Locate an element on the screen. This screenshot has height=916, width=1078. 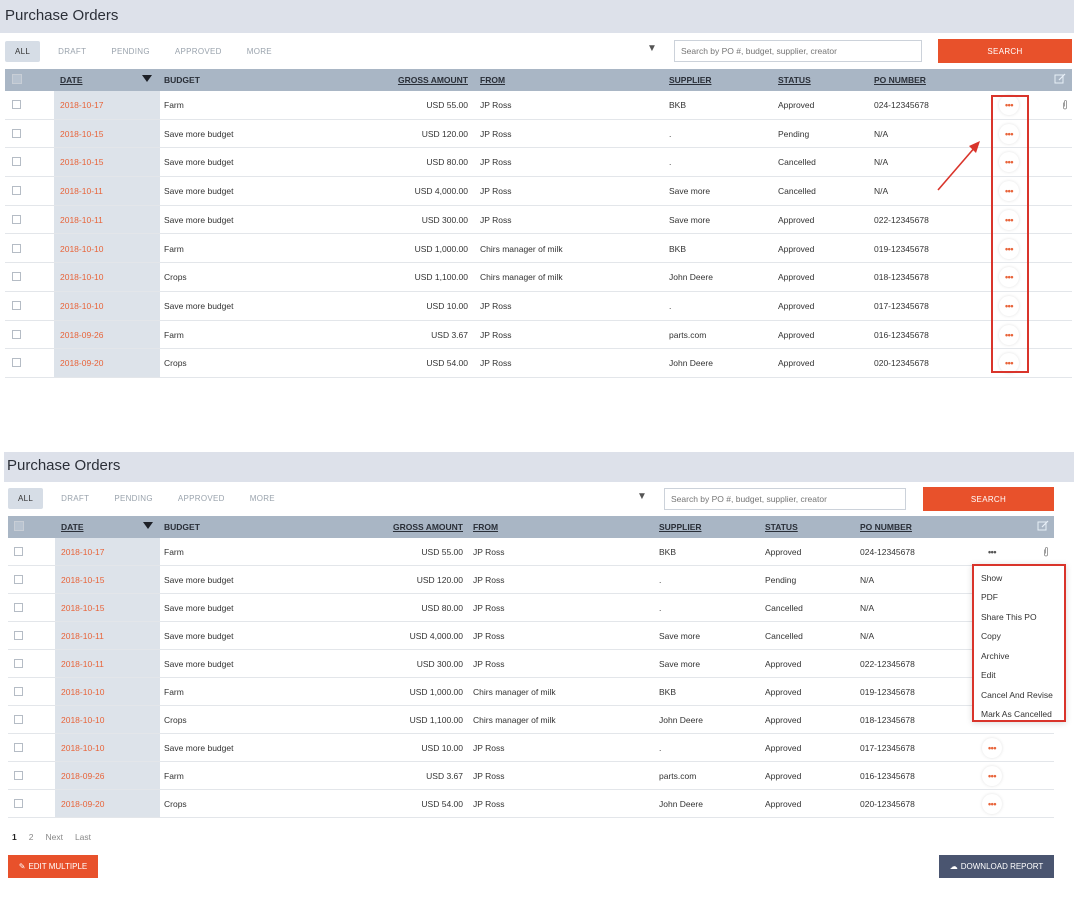
edit-multiple-button: ✎ EDIT MULTIPLE is located at coordinates (53, 866).